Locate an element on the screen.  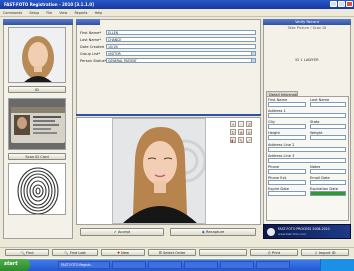
new-button: ✚ New is located at coordinates (123, 252).